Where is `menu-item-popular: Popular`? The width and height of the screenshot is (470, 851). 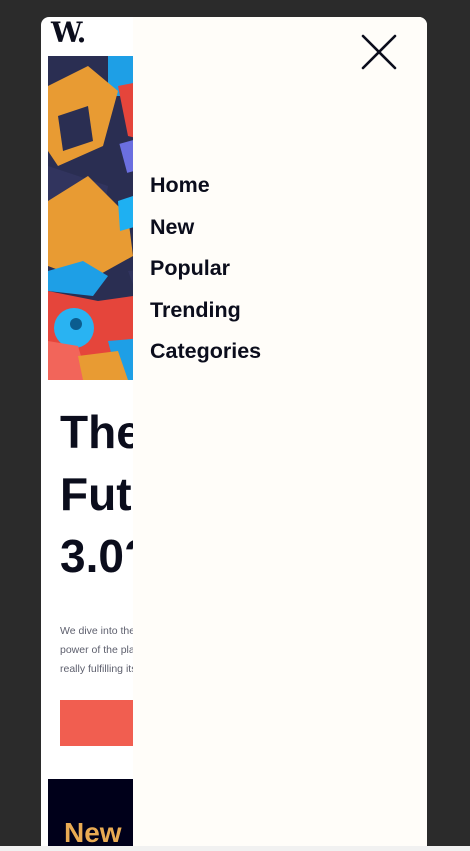 menu-item-popular: Popular is located at coordinates (205, 273).